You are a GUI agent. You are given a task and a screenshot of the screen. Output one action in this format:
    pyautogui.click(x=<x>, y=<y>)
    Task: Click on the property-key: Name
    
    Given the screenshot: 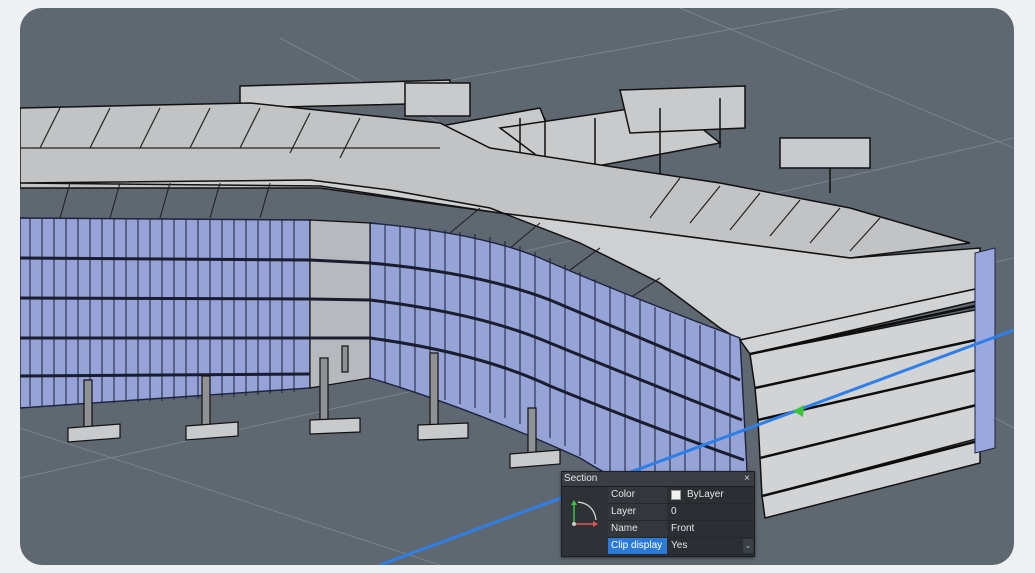 What is the action you would take?
    pyautogui.click(x=637, y=529)
    